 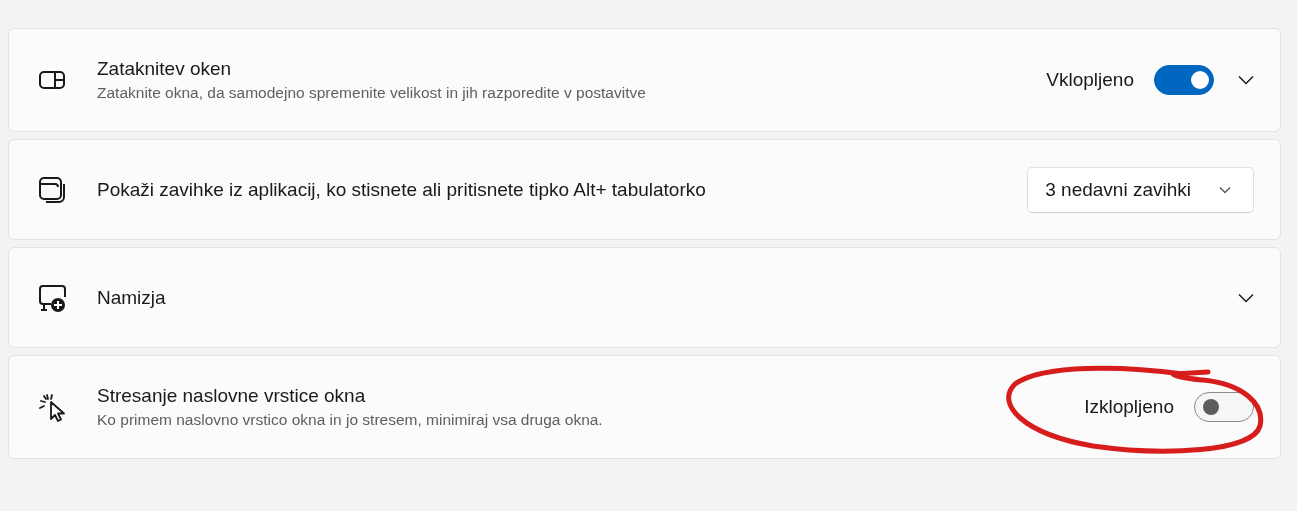 What do you see at coordinates (52, 189) in the screenshot?
I see `stacked-windows-icon` at bounding box center [52, 189].